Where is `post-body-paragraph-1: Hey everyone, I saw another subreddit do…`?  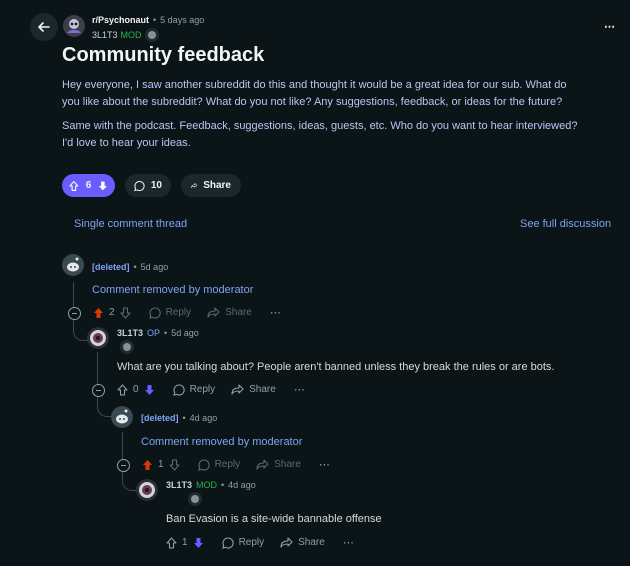 post-body-paragraph-1: Hey everyone, I saw another subreddit do… is located at coordinates (314, 93).